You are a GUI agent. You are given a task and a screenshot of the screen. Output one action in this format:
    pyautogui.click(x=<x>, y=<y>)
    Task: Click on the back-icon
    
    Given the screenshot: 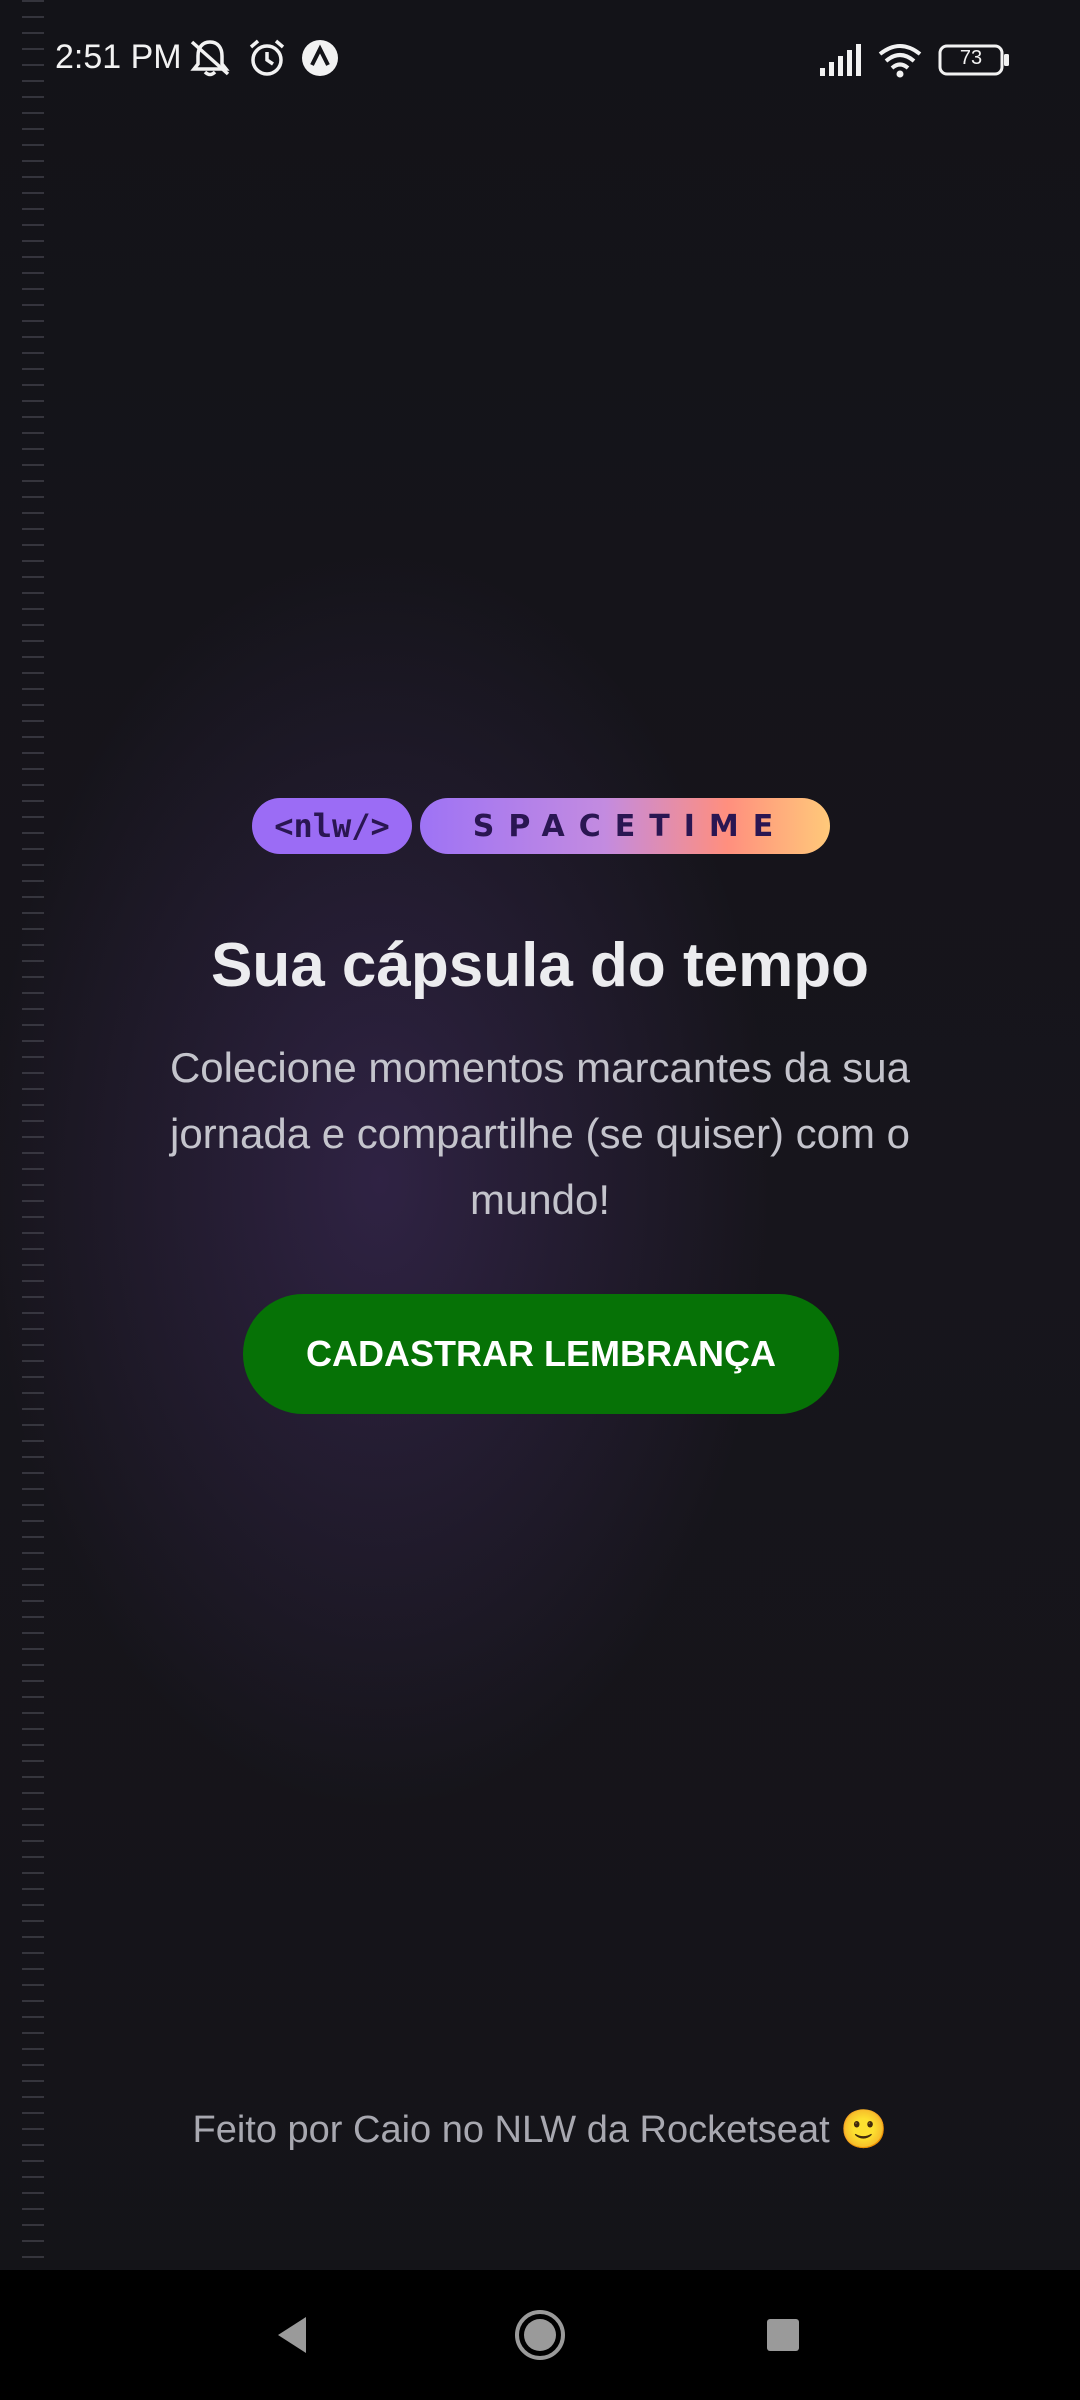 What is the action you would take?
    pyautogui.click(x=292, y=2335)
    